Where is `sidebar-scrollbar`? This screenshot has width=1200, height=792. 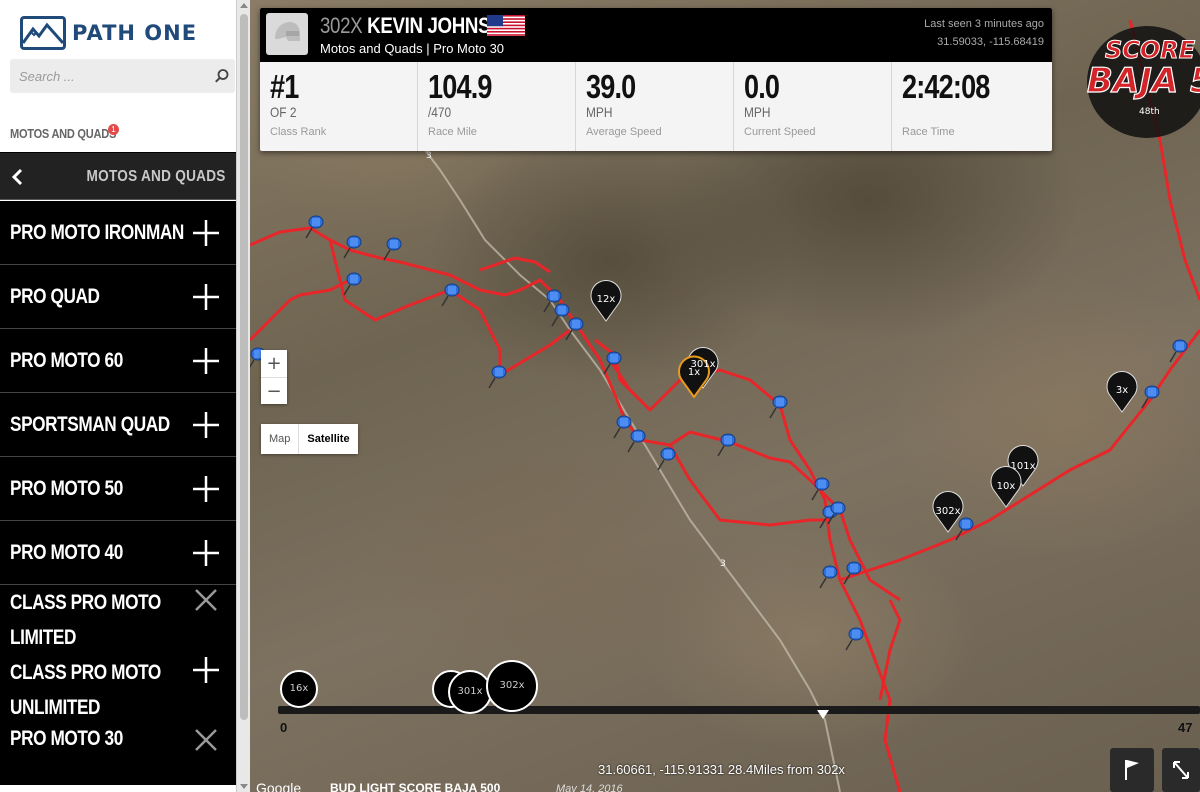
sidebar-scrollbar is located at coordinates (243, 396).